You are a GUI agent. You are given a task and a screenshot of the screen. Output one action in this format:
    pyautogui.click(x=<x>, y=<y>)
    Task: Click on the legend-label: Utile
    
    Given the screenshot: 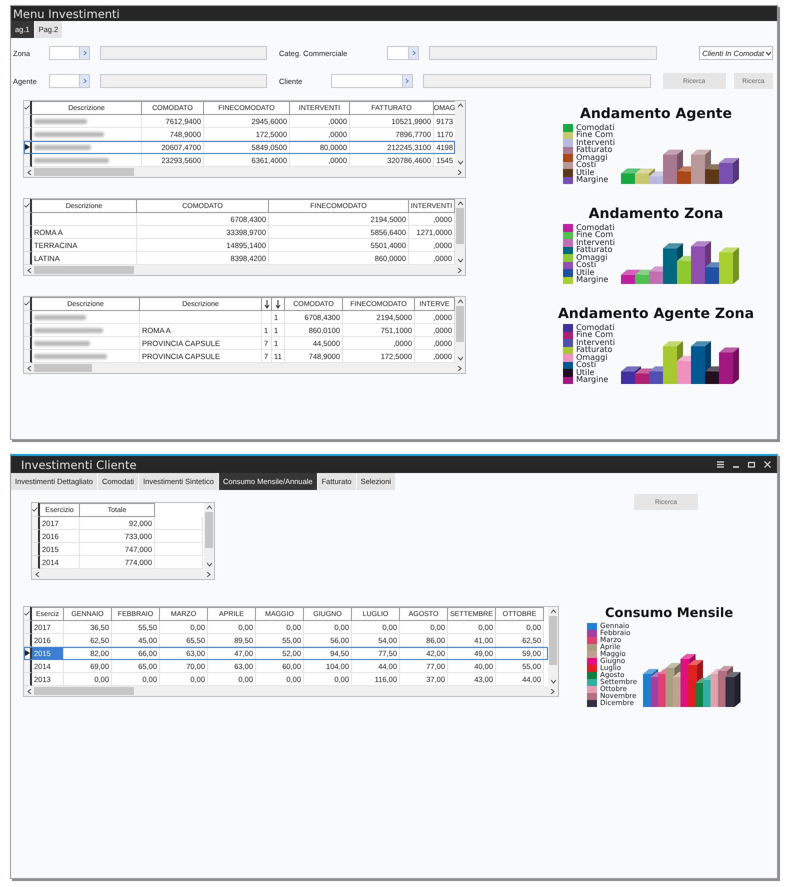 What is the action you would take?
    pyautogui.click(x=585, y=172)
    